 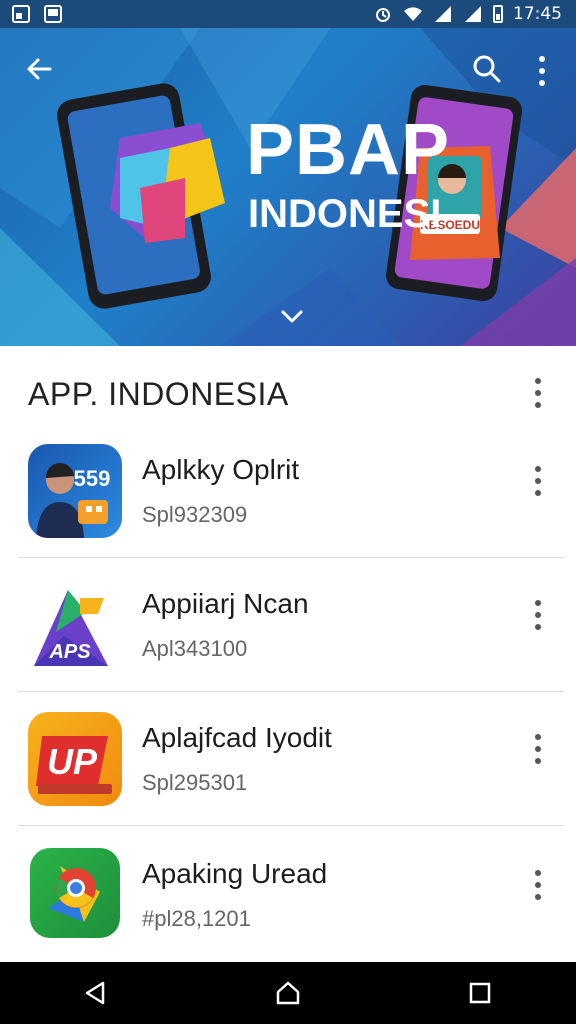 I want to click on phone-left-illustration, so click(x=141, y=196).